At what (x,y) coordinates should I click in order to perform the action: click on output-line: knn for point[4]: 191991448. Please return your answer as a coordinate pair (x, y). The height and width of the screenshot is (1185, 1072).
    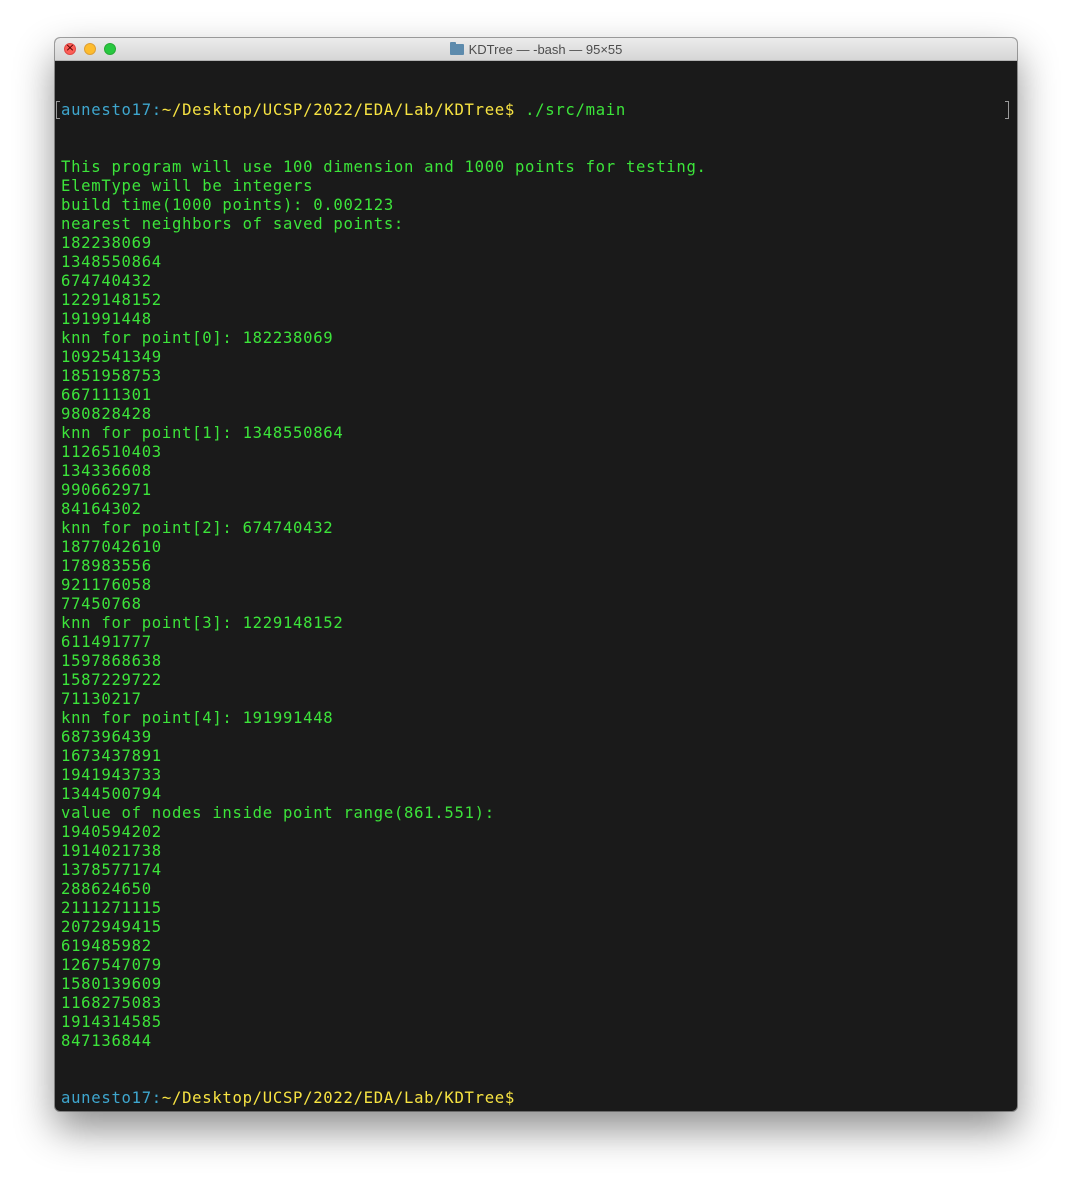
    Looking at the image, I should click on (197, 718).